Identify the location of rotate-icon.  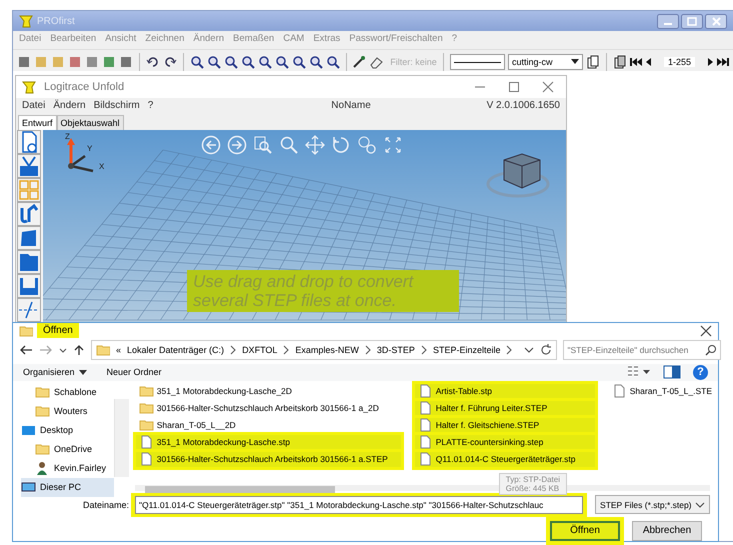
(341, 145).